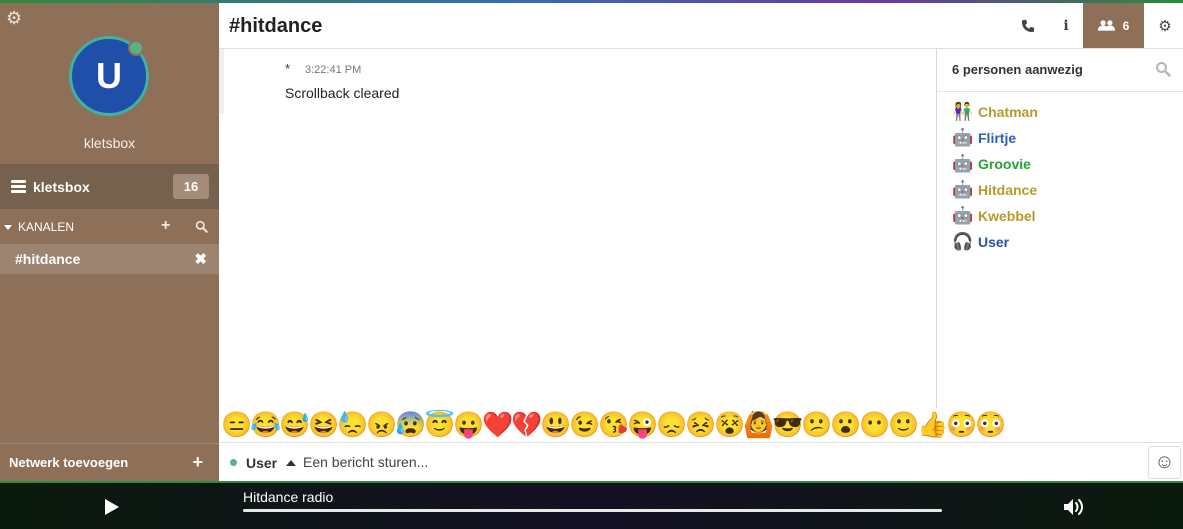 Image resolution: width=1183 pixels, height=529 pixels. What do you see at coordinates (642, 425) in the screenshot?
I see `emoji-button: 😜` at bounding box center [642, 425].